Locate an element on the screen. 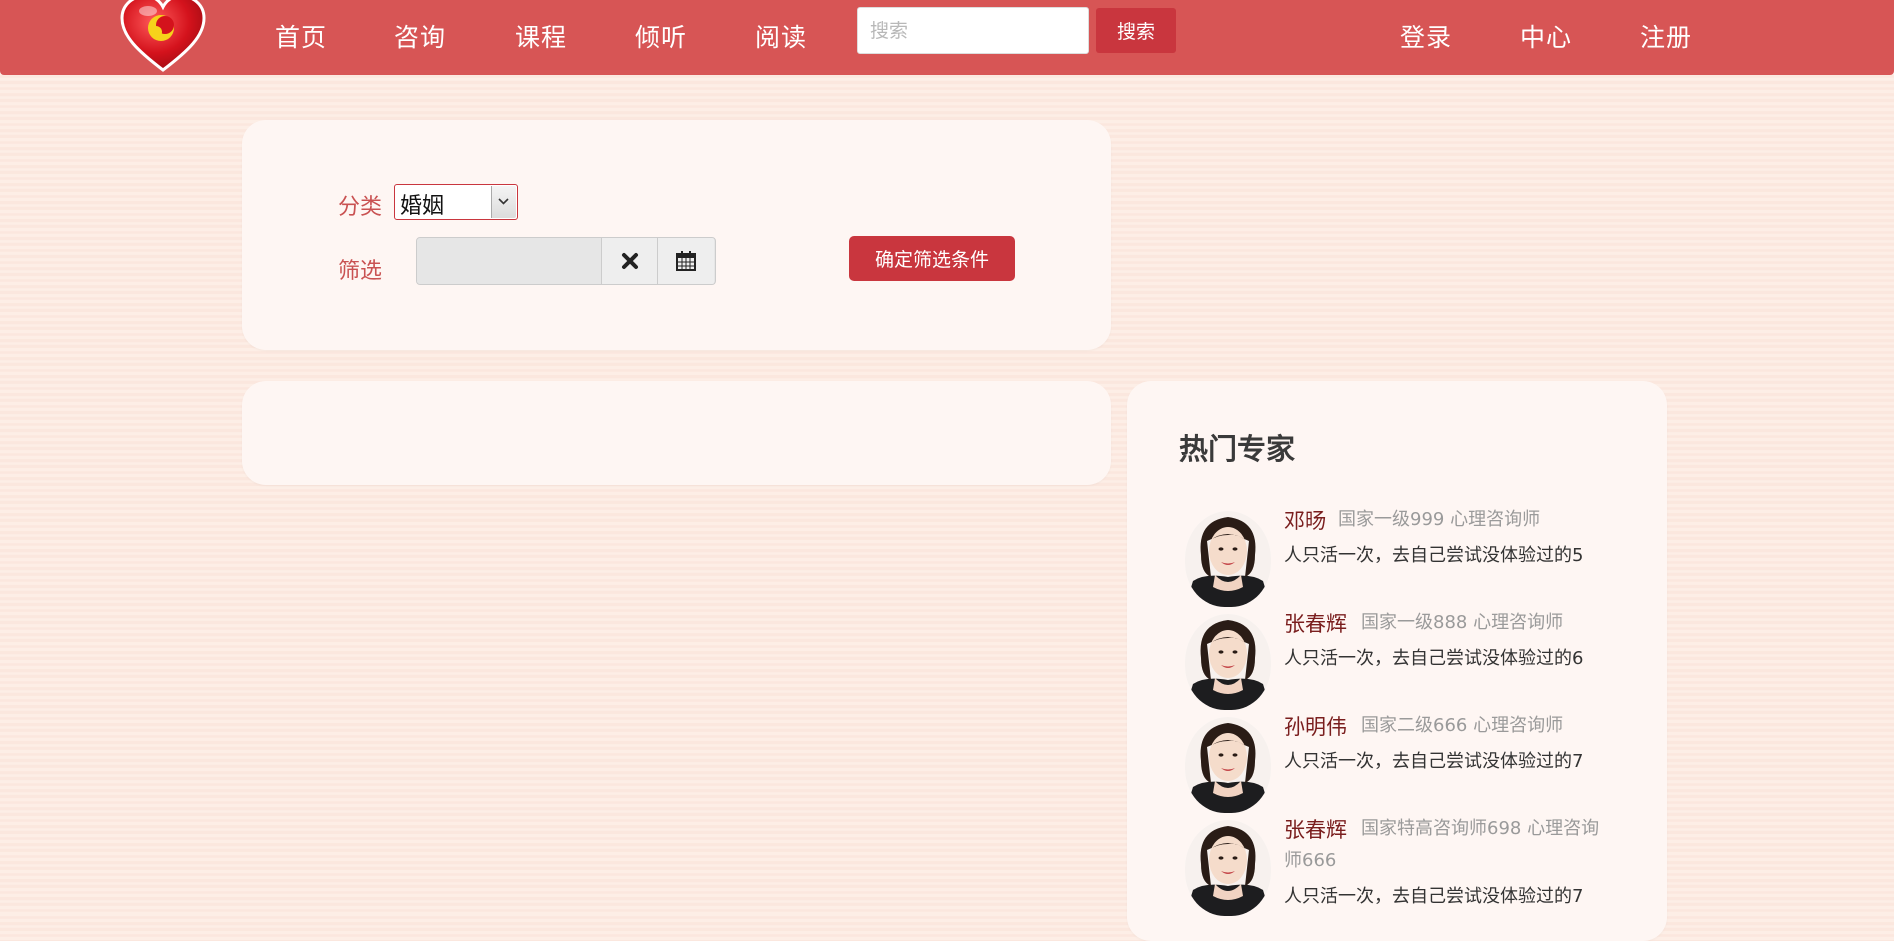  calendar-icon is located at coordinates (685, 261).